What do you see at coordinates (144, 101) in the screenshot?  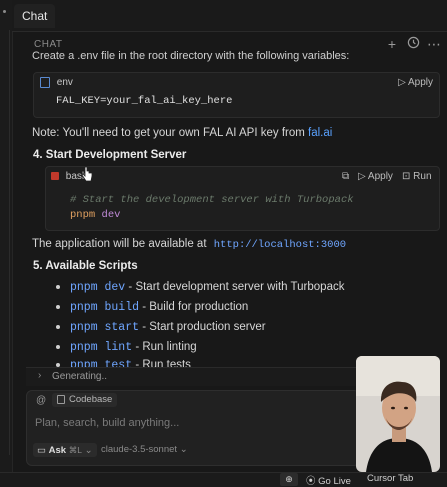 I see `env-code: FAL_KEY=your_fal_ai_key_here` at bounding box center [144, 101].